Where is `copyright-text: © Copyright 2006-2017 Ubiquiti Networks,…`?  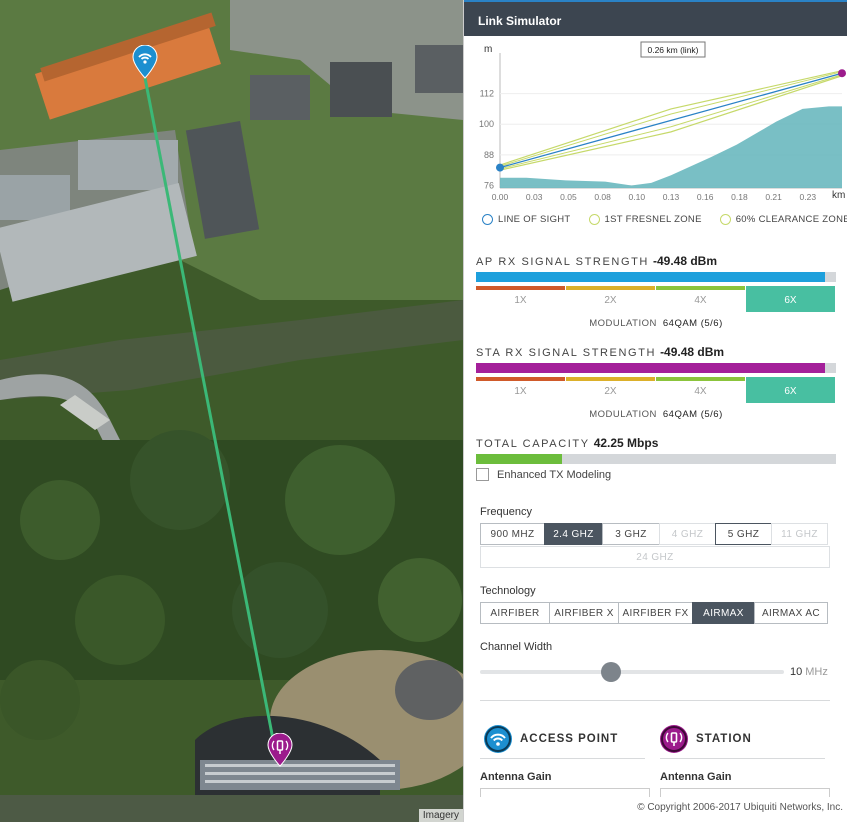 copyright-text: © Copyright 2006-2017 Ubiquiti Networks,… is located at coordinates (655, 809).